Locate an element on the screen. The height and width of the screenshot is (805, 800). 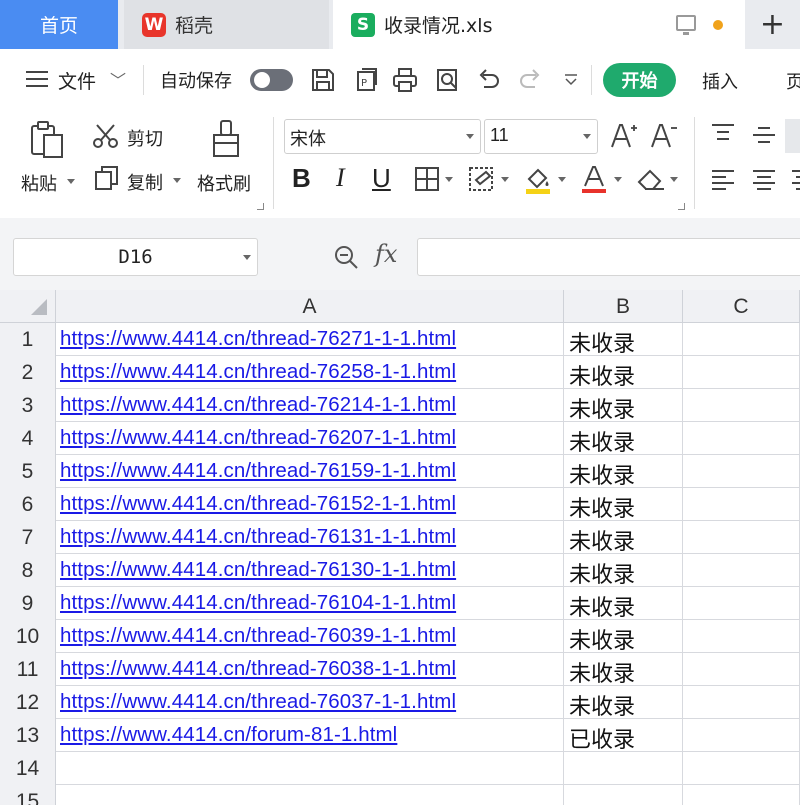
copy-icon is located at coordinates (107, 178).